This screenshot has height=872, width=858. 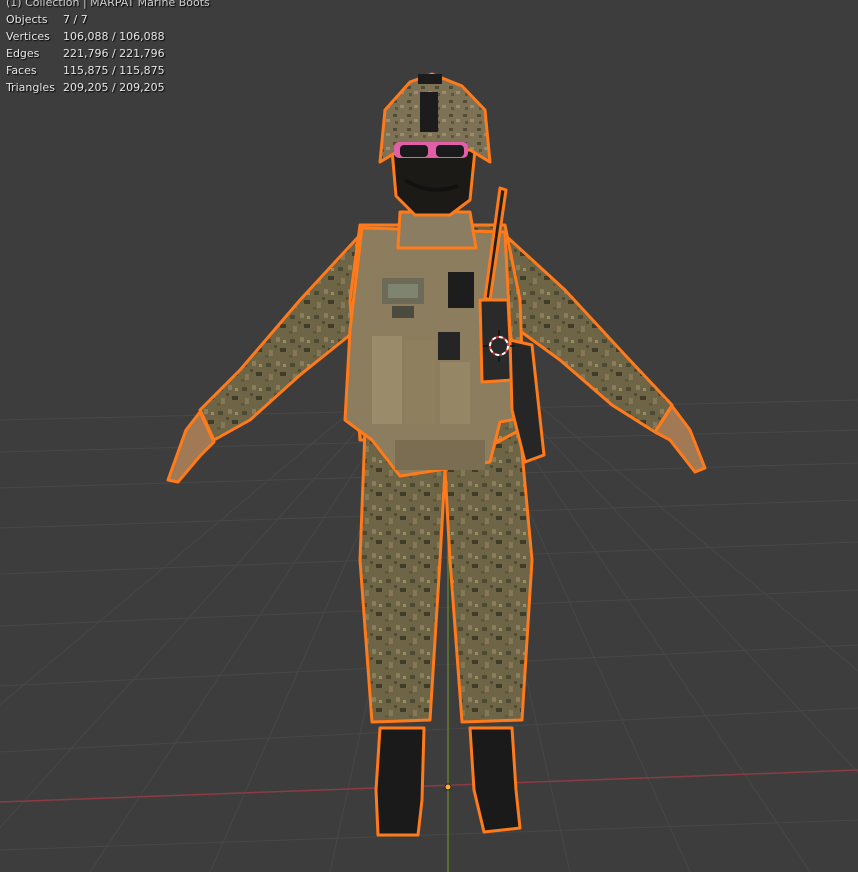 What do you see at coordinates (448, 787) in the screenshot?
I see `origin-dot-icon` at bounding box center [448, 787].